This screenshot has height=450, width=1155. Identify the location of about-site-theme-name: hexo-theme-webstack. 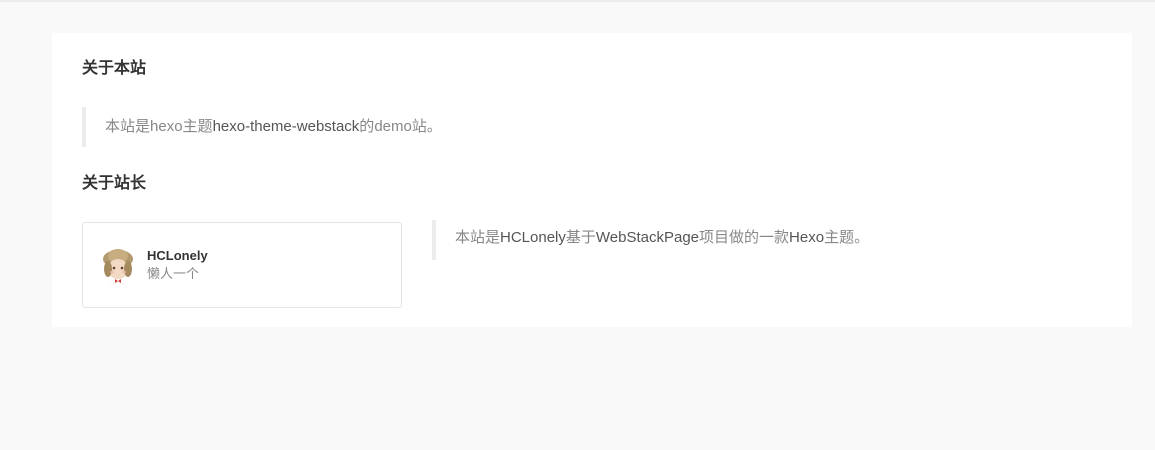
(286, 126).